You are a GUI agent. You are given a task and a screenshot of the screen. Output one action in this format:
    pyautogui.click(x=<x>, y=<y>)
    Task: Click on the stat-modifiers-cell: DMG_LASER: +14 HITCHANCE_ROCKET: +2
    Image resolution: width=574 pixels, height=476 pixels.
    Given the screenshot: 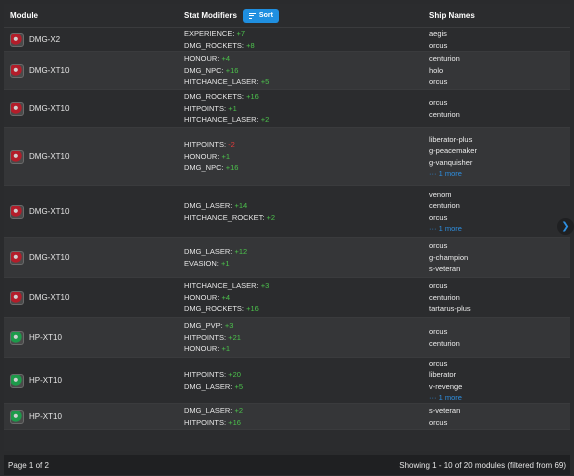 What is the action you would take?
    pyautogui.click(x=299, y=211)
    